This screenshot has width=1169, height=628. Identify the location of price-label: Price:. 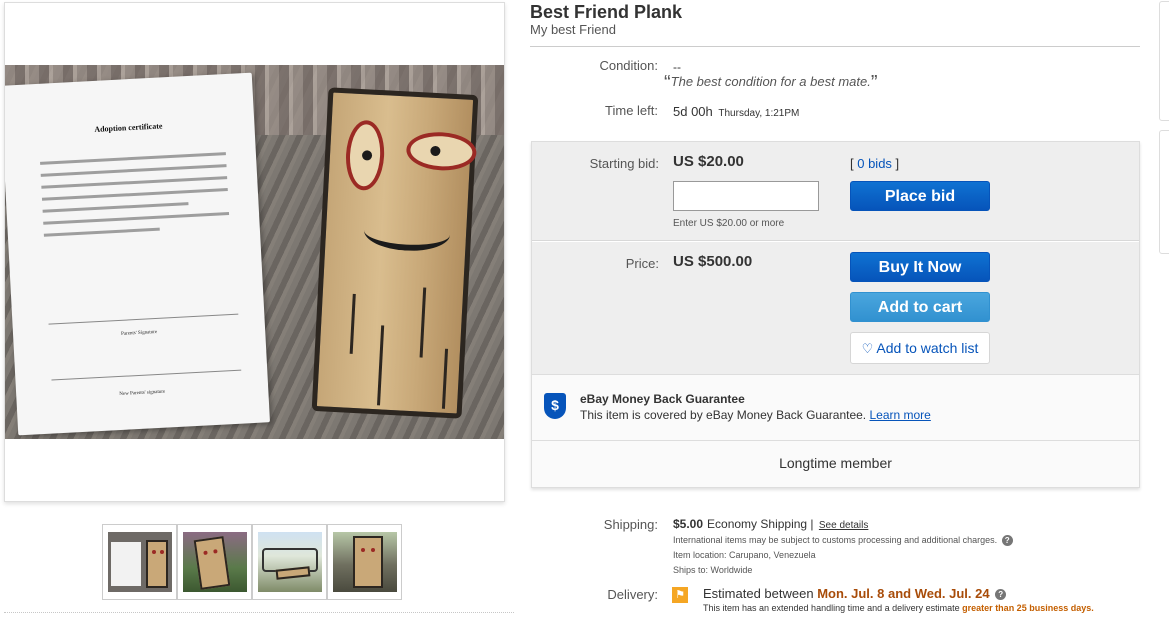
(642, 263).